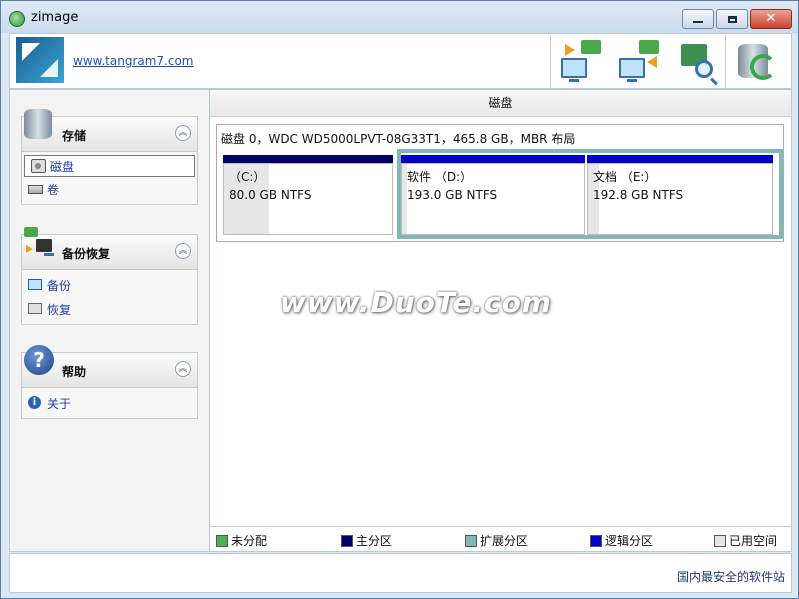 Image resolution: width=799 pixels, height=599 pixels. Describe the element at coordinates (452, 195) in the screenshot. I see `partition-size: 193.0 GB NTFS` at that location.